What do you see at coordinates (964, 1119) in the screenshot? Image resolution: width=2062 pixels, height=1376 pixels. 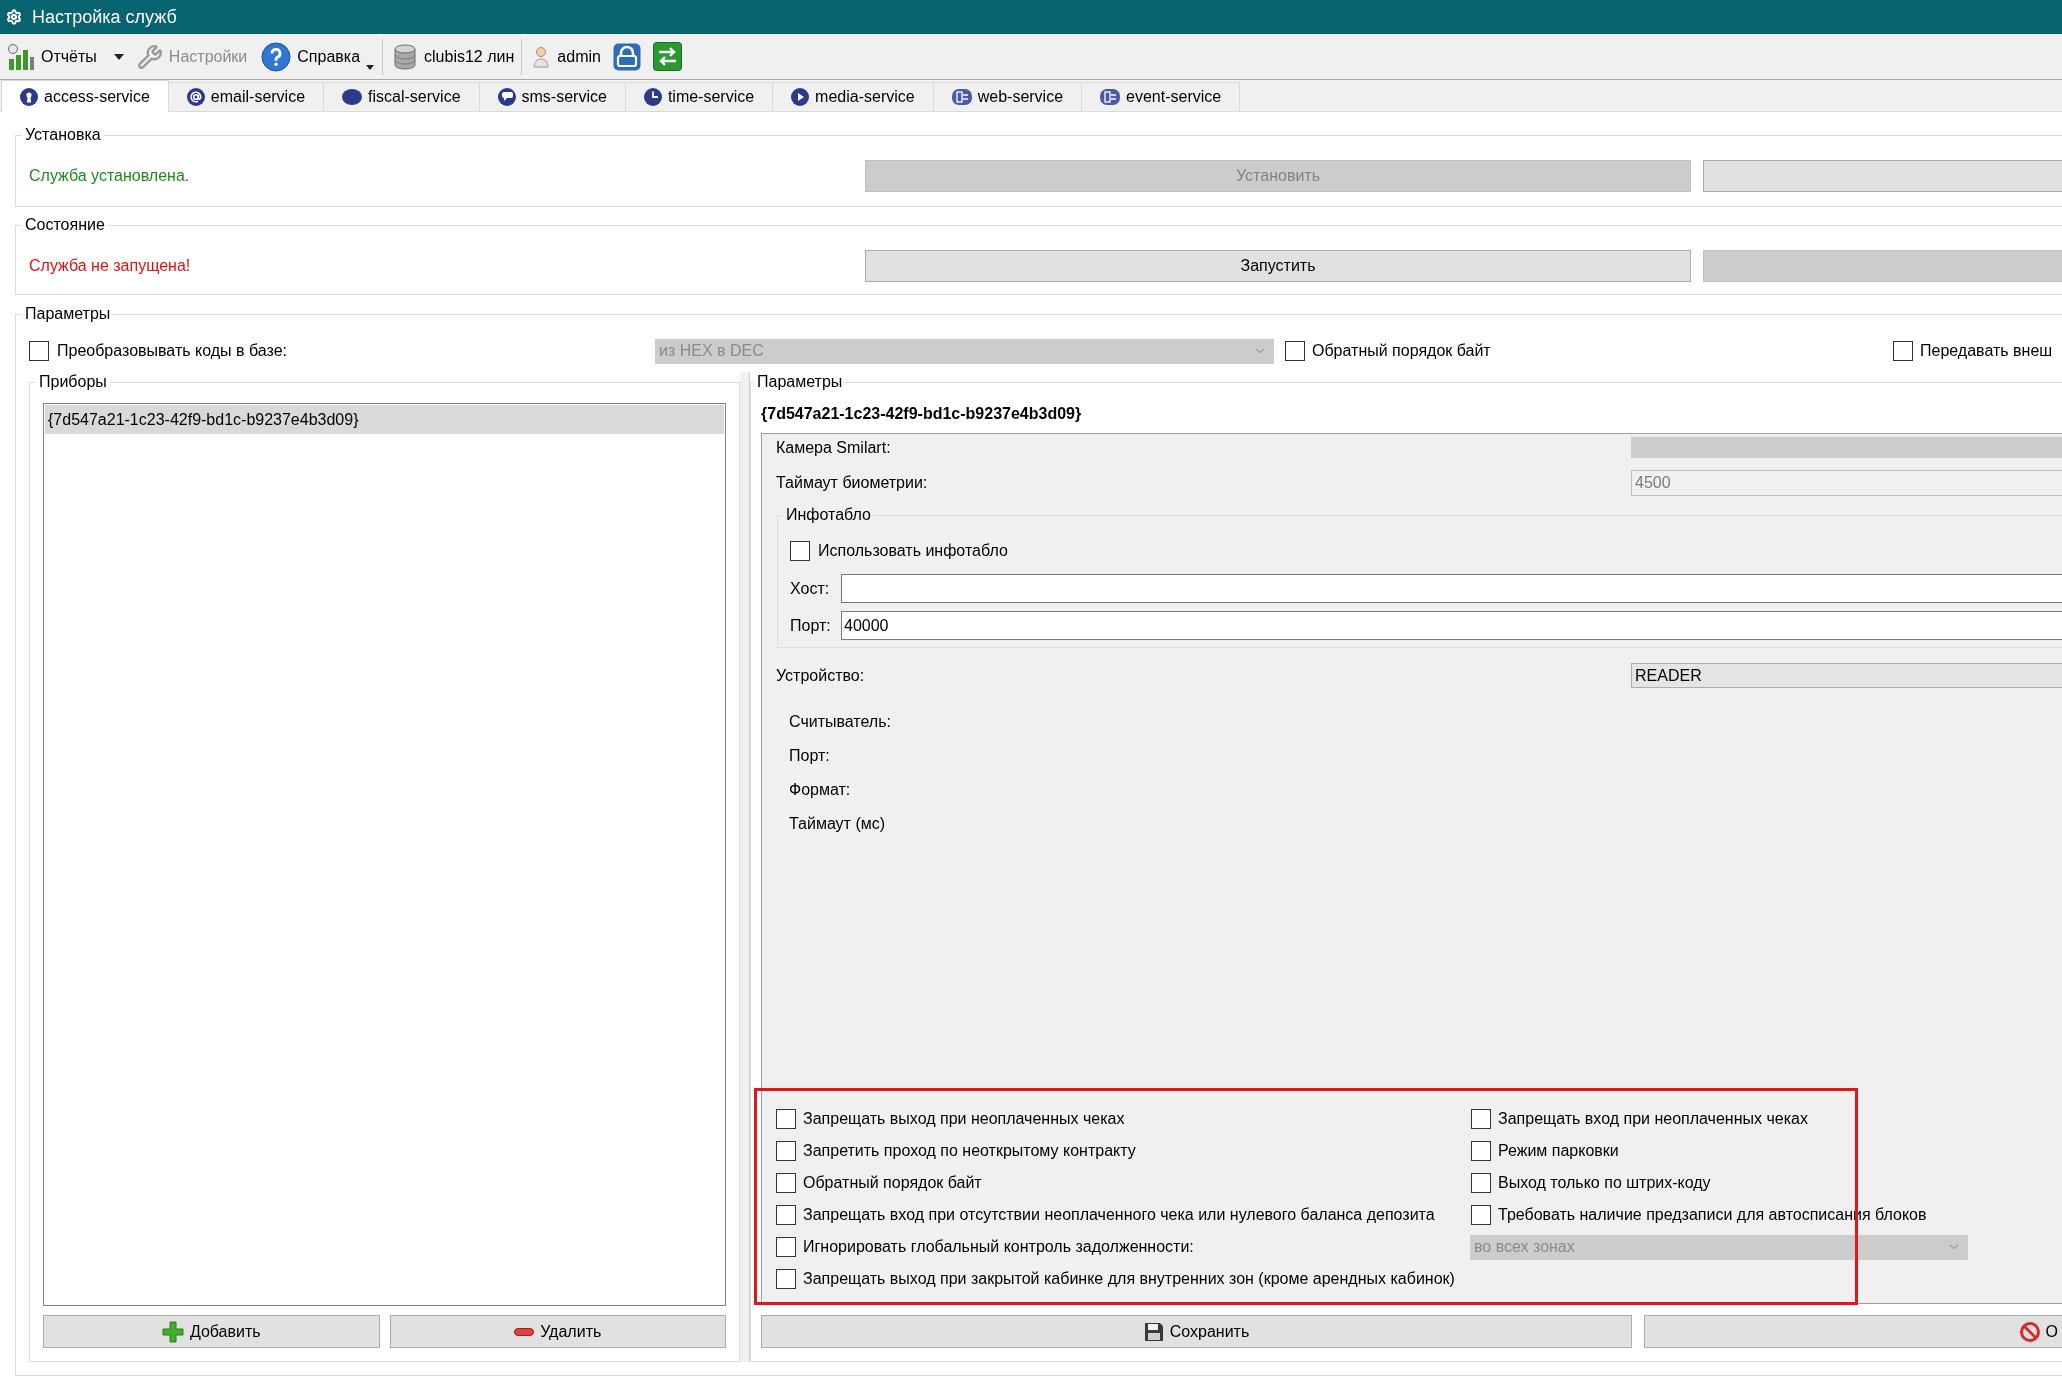 I see `checkbox-label: Запрещать выход при неоплаченных чеках` at bounding box center [964, 1119].